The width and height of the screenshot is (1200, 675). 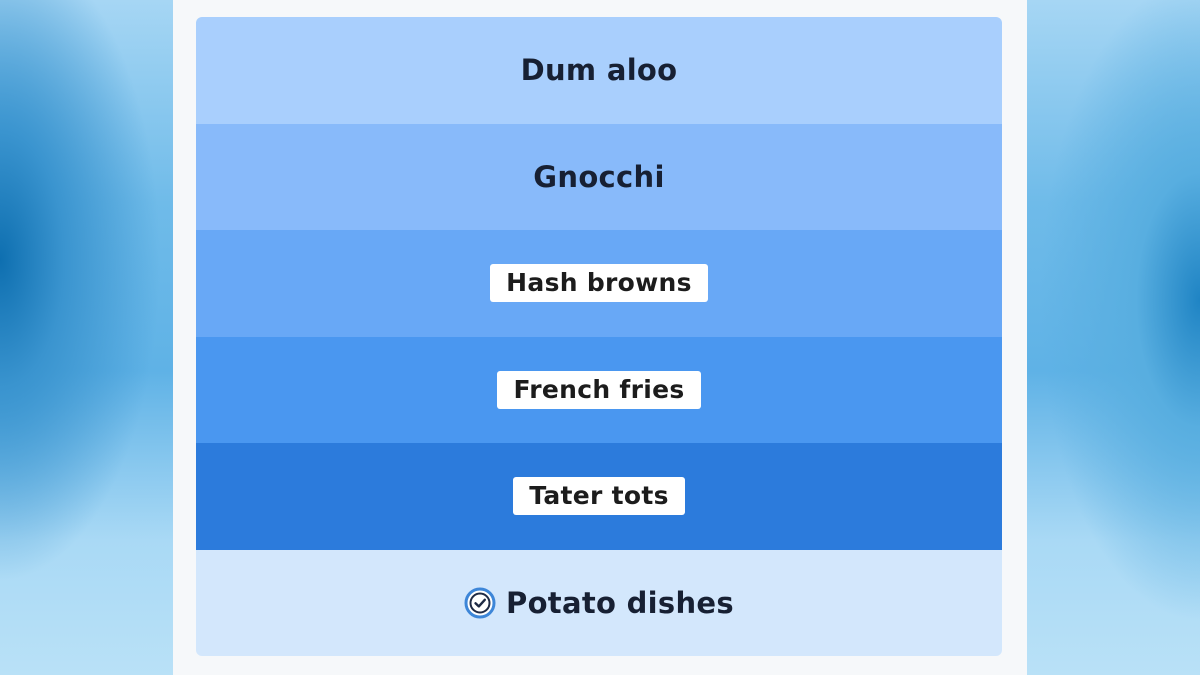 I want to click on row-label: Dum aloo, so click(x=599, y=70).